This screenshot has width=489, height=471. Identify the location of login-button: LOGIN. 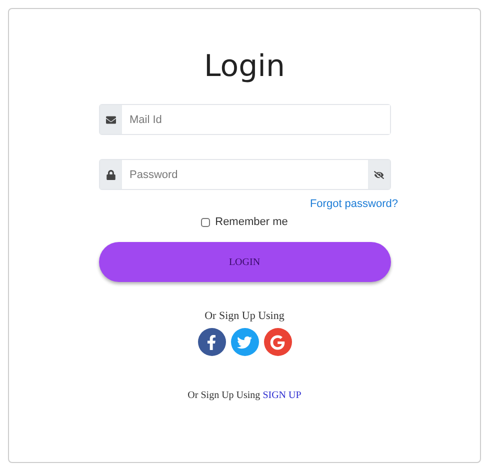
(244, 262).